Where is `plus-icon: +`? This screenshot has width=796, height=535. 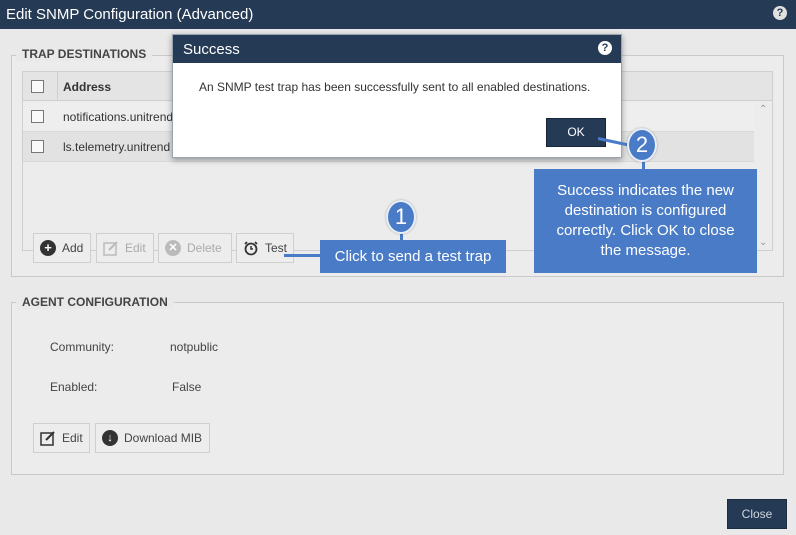 plus-icon: + is located at coordinates (48, 248).